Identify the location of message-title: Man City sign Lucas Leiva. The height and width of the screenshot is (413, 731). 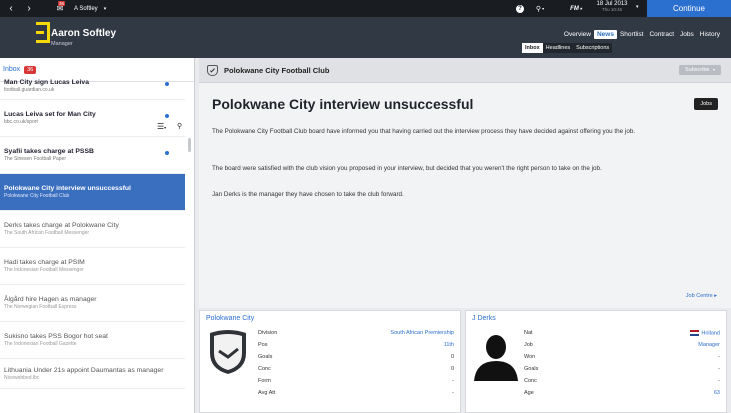
(46, 82).